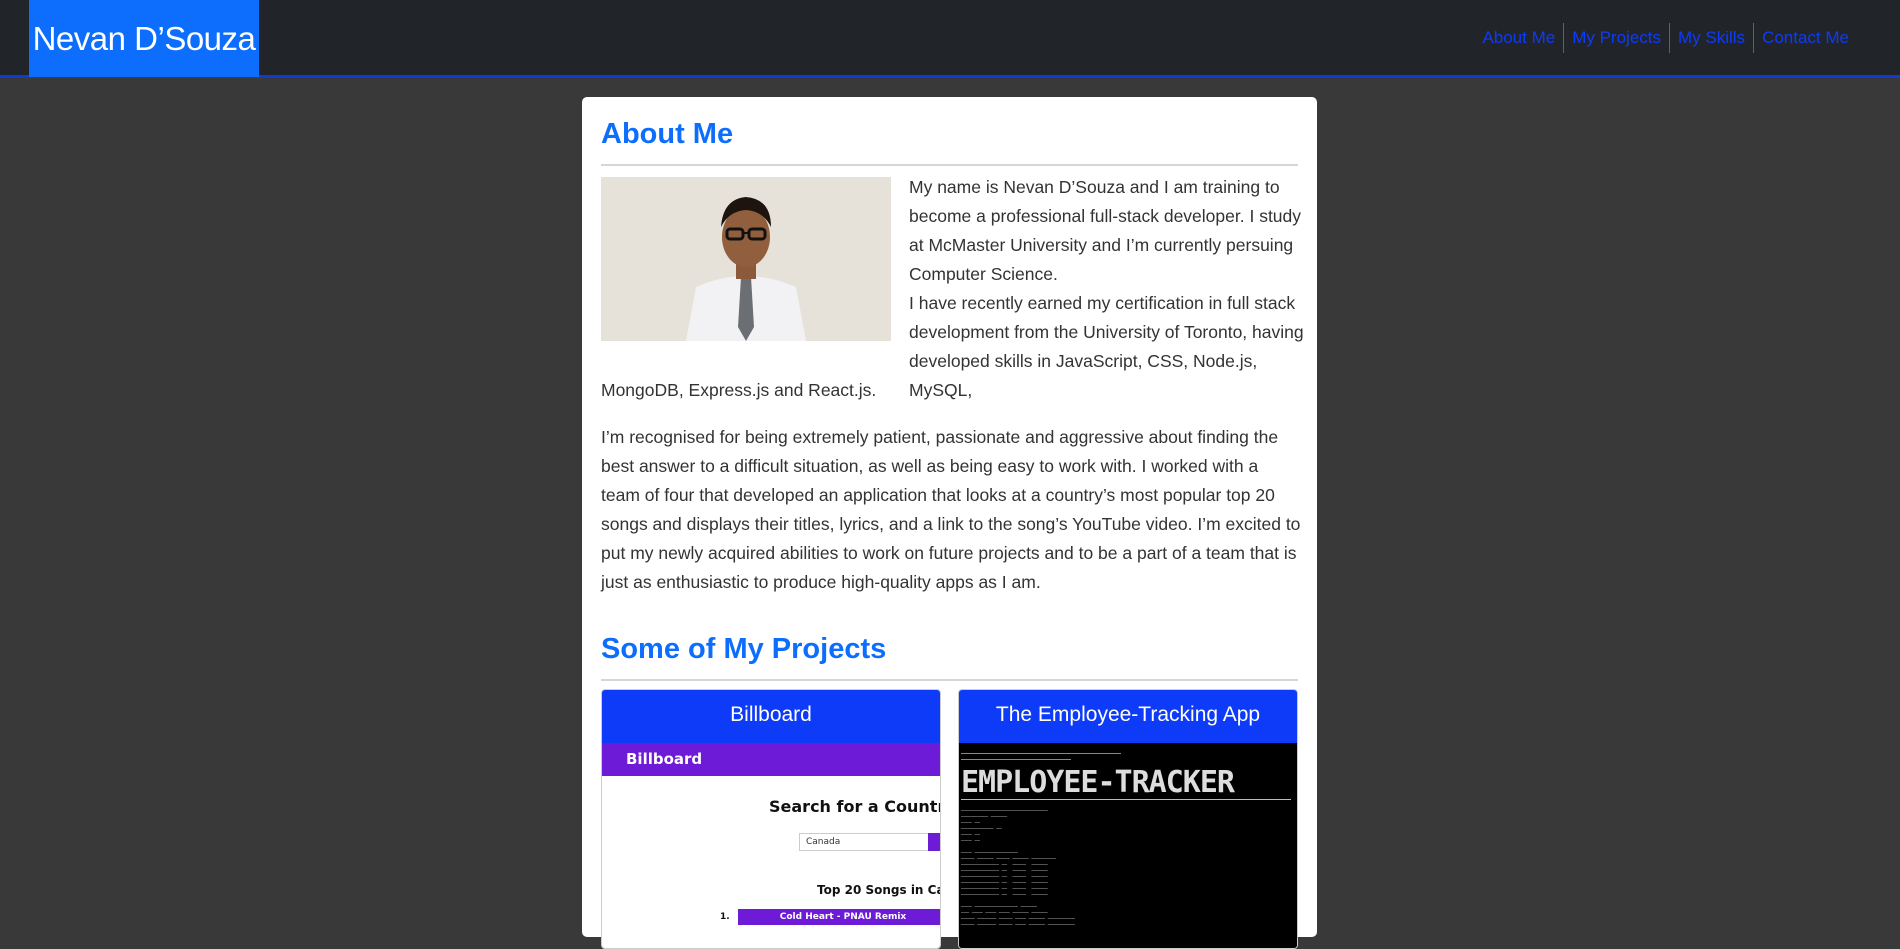 Image resolution: width=1900 pixels, height=949 pixels. I want to click on nav-about-me: About Me, so click(1518, 38).